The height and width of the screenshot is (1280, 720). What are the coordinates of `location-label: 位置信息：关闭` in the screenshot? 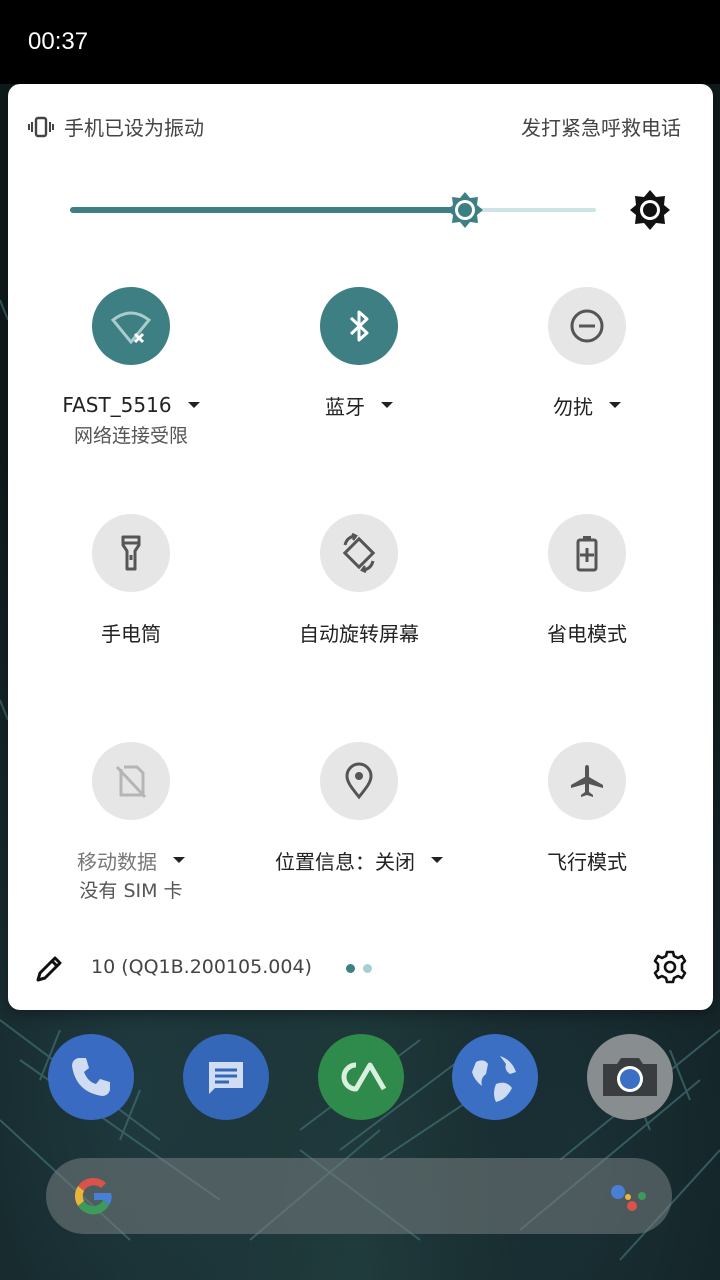 It's located at (345, 861).